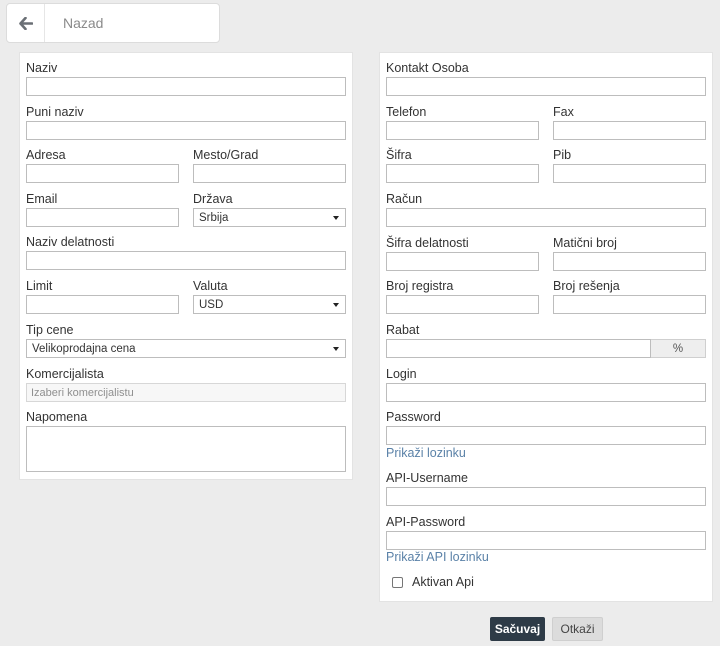 Image resolution: width=720 pixels, height=646 pixels. I want to click on rabat-field: Rabat %, so click(546, 340).